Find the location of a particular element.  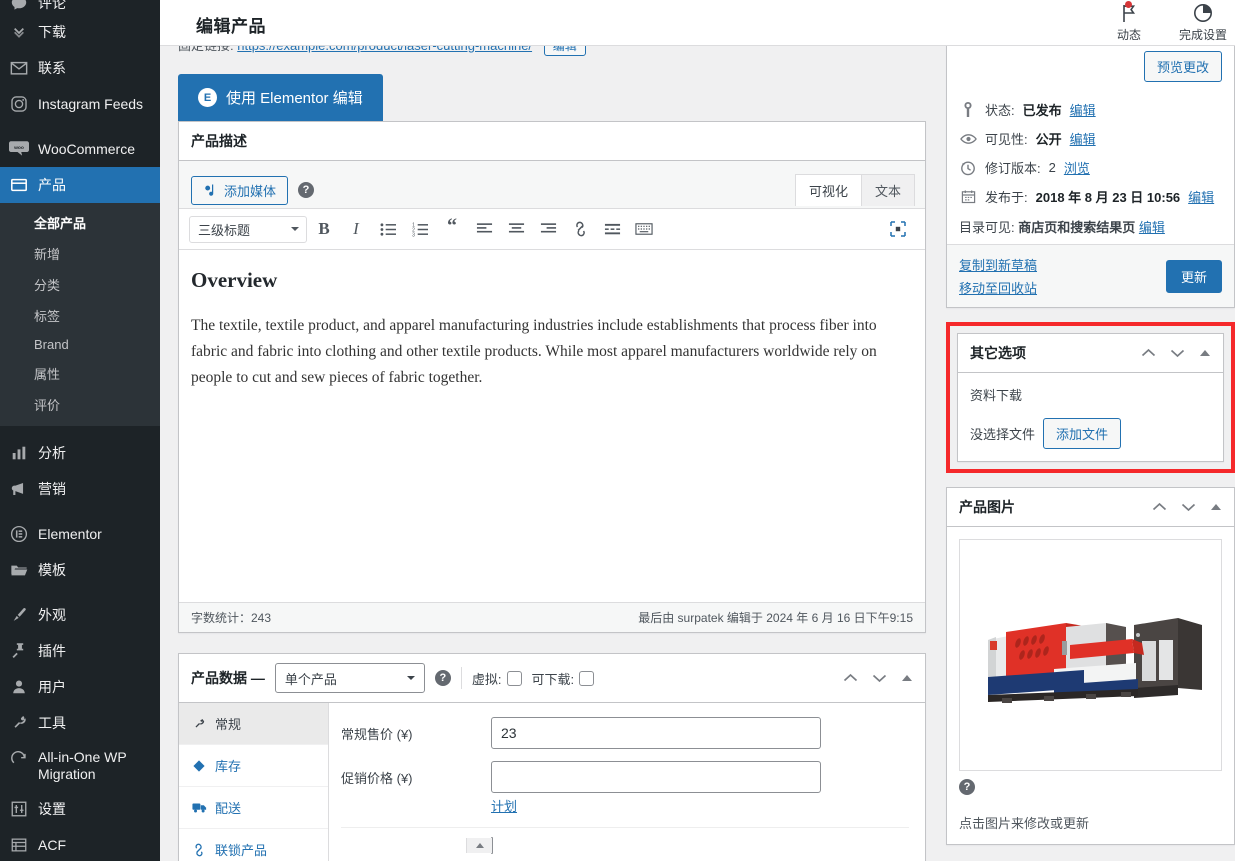

submenu-item-reviews: 评价 is located at coordinates (80, 404).